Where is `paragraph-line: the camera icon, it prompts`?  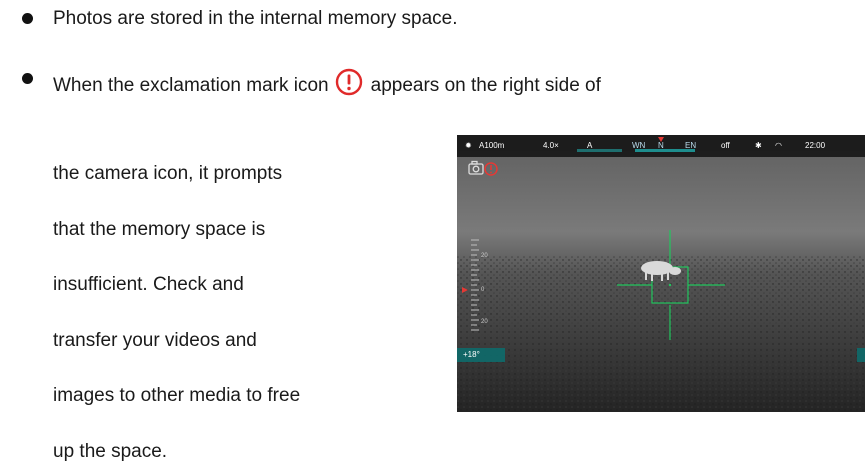
paragraph-line: the camera icon, it prompts is located at coordinates (168, 173).